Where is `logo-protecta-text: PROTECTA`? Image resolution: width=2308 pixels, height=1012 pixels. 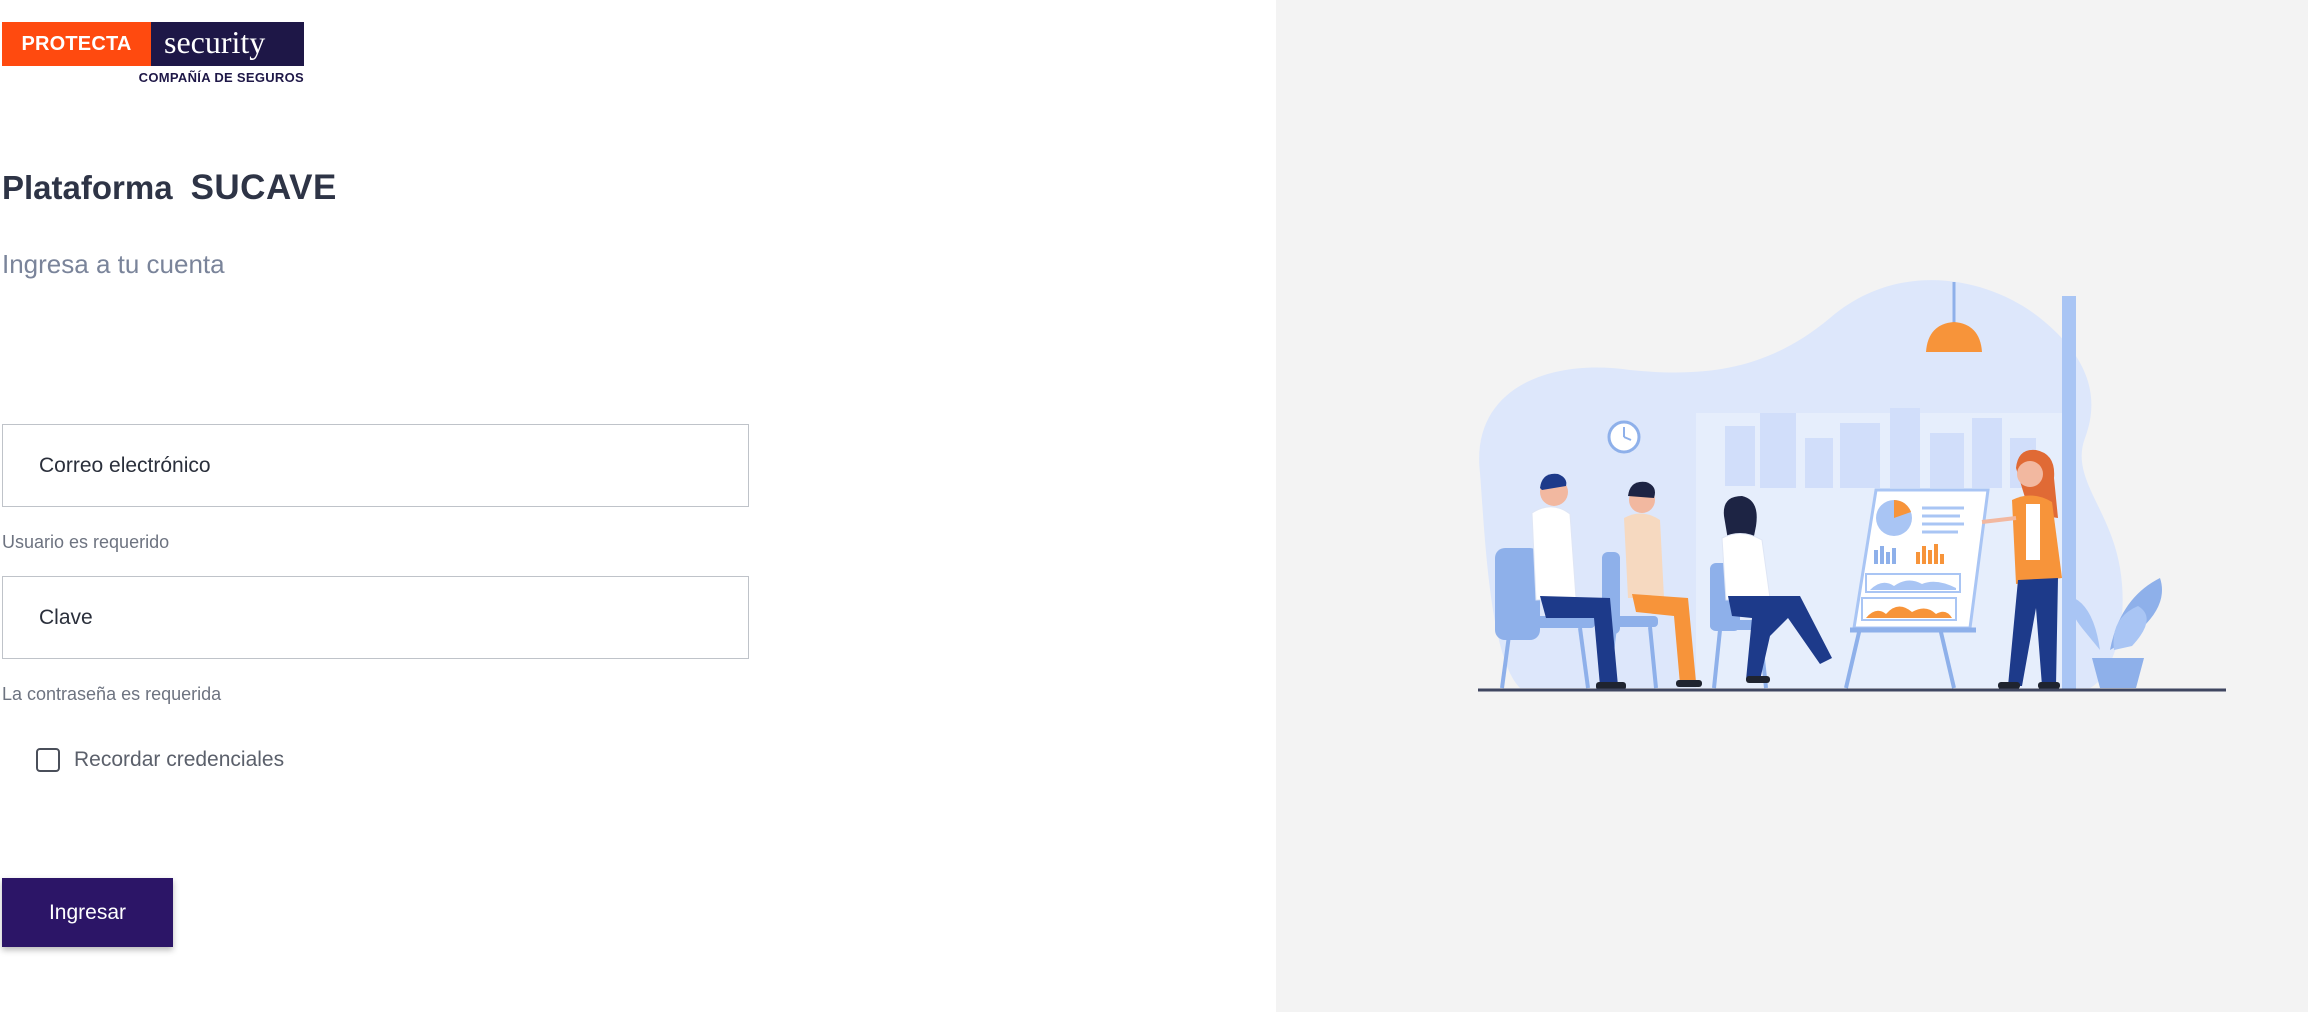 logo-protecta-text: PROTECTA is located at coordinates (76, 44).